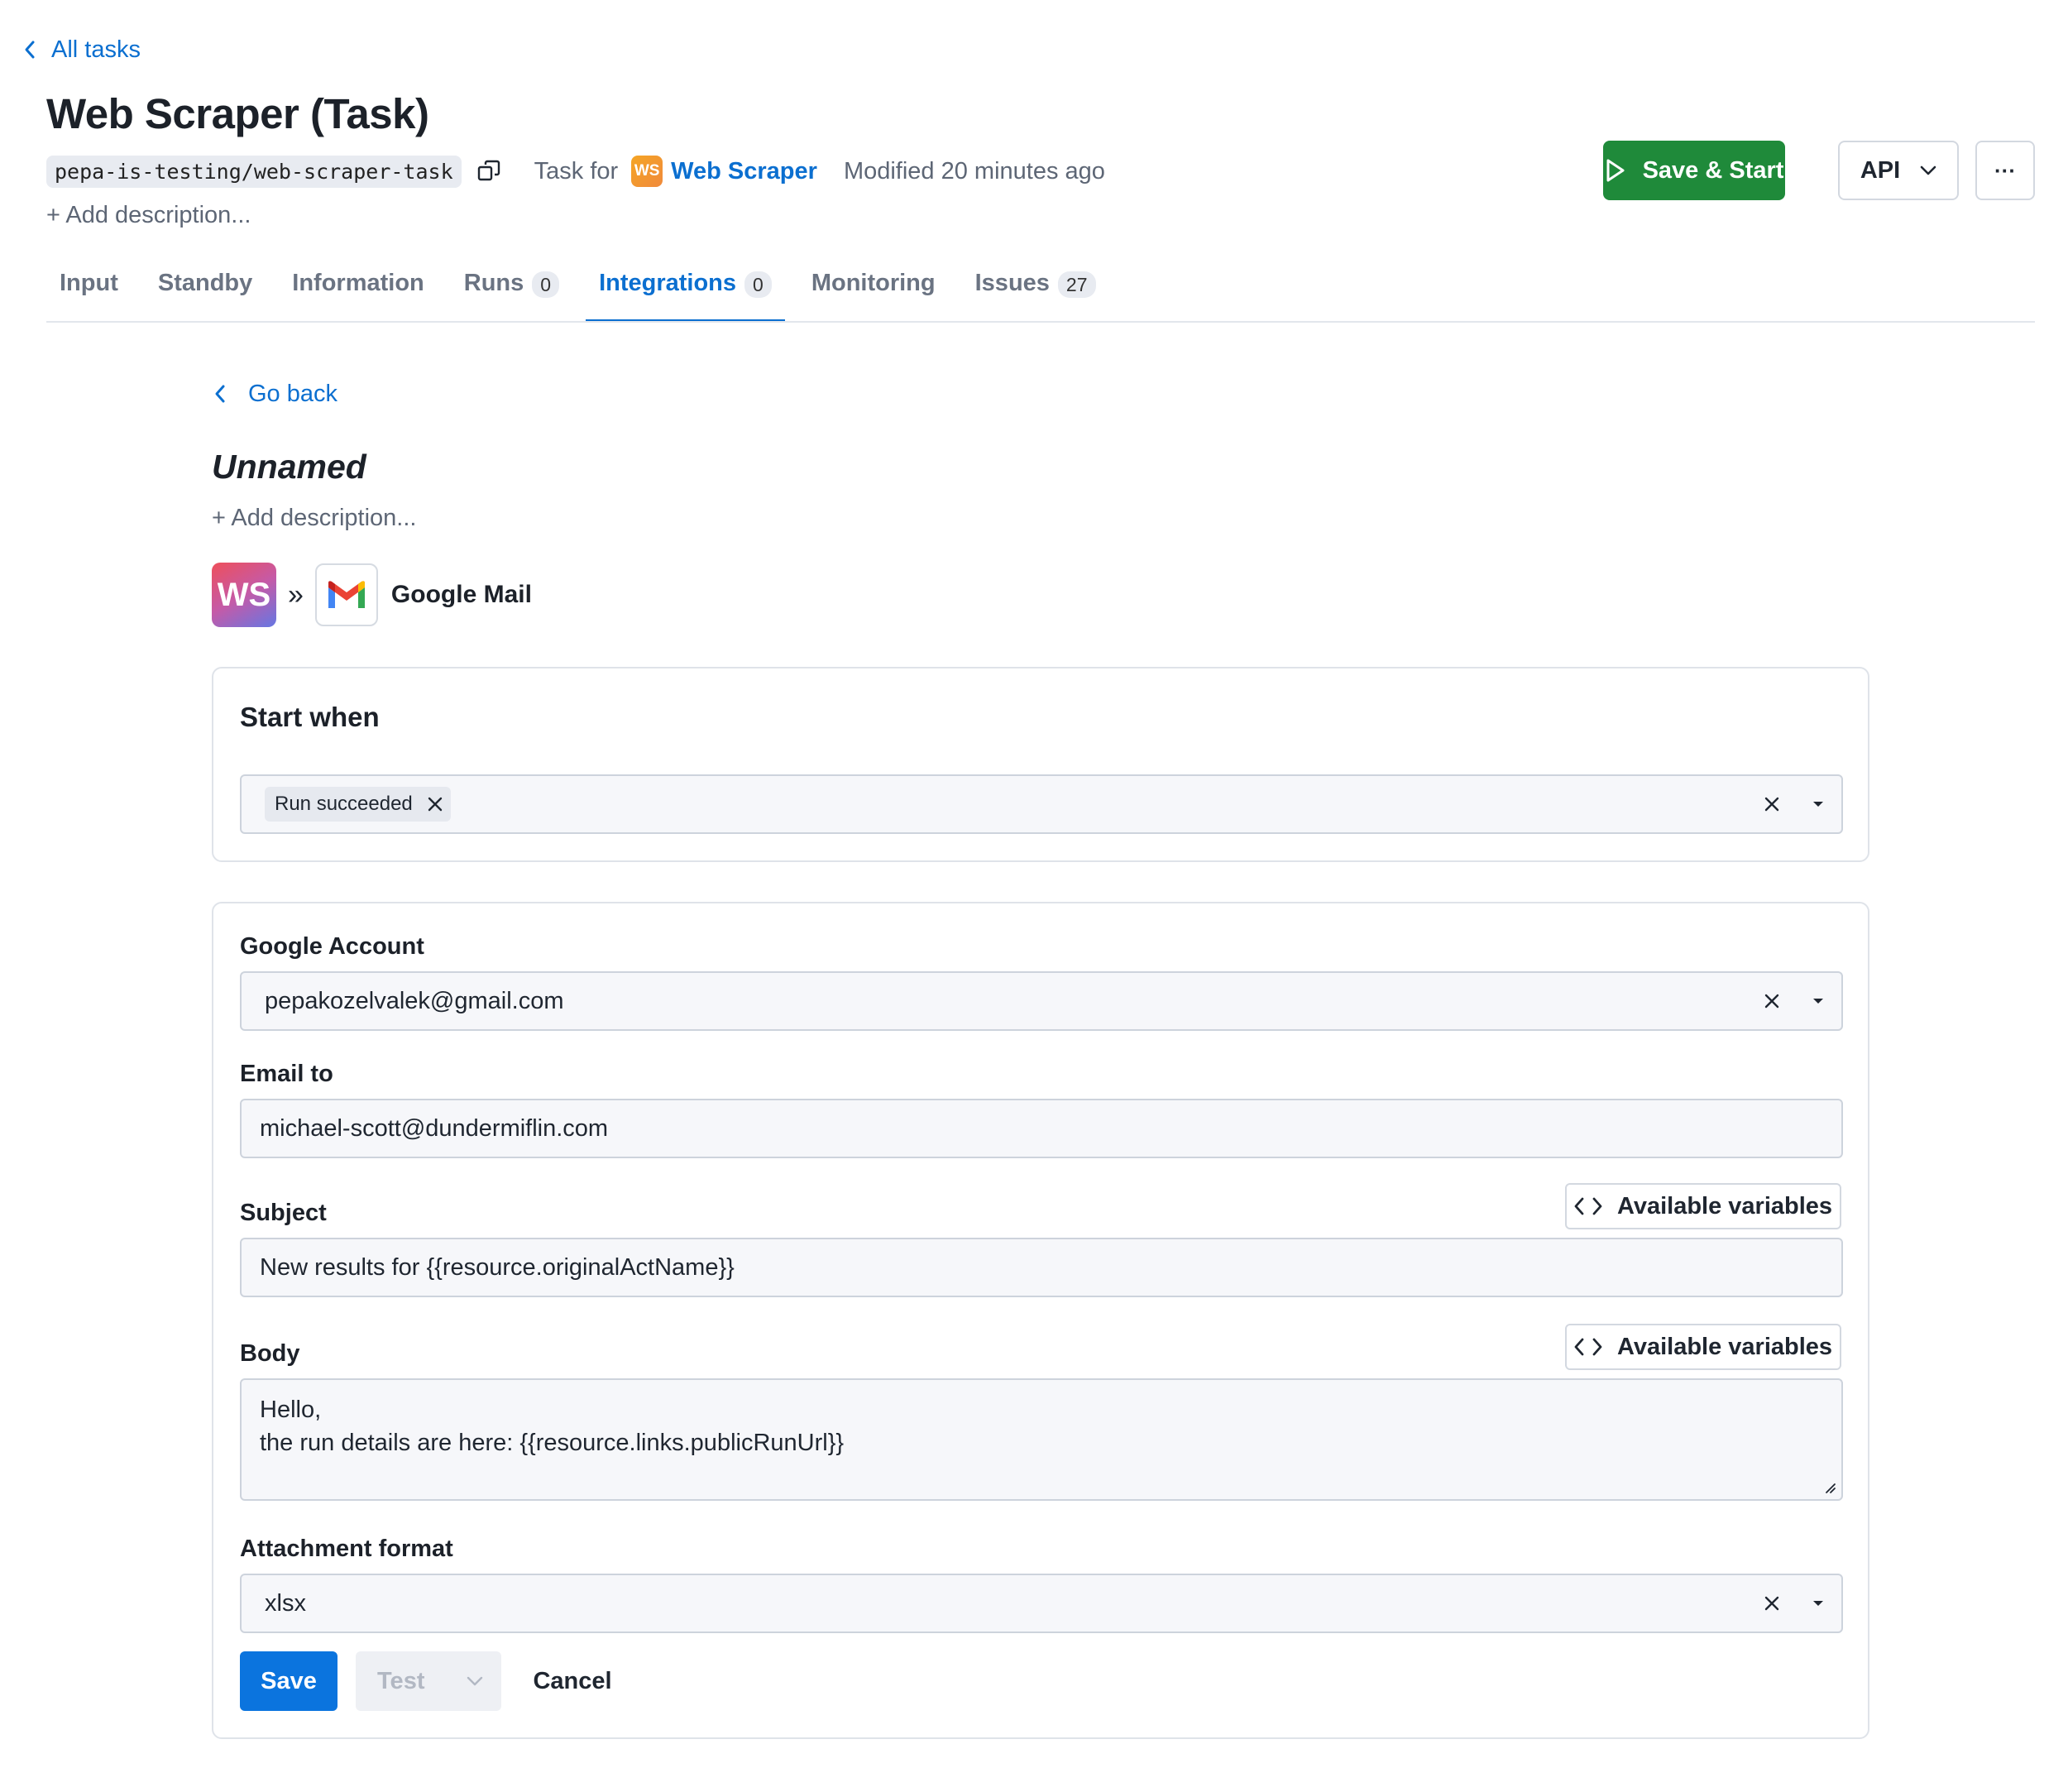 This screenshot has width=2068, height=1792. Describe the element at coordinates (310, 717) in the screenshot. I see `start-when-title: Start when` at that location.